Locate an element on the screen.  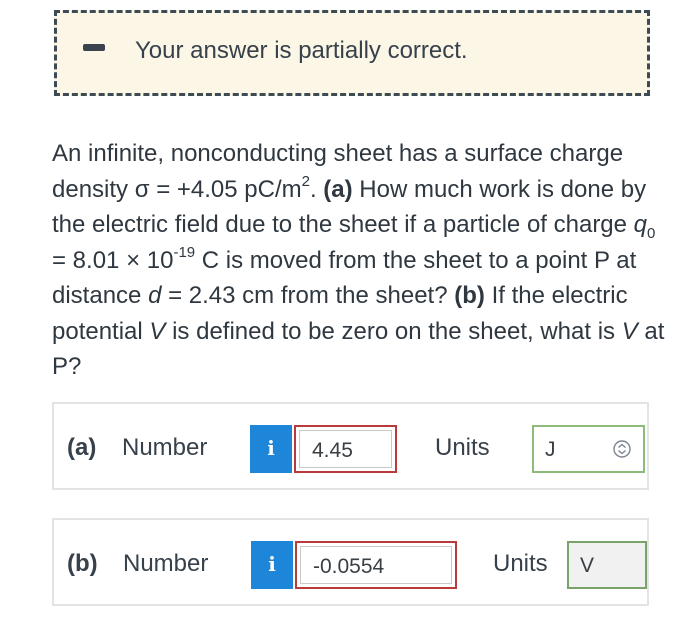
distance-symbol: d is located at coordinates (155, 295).